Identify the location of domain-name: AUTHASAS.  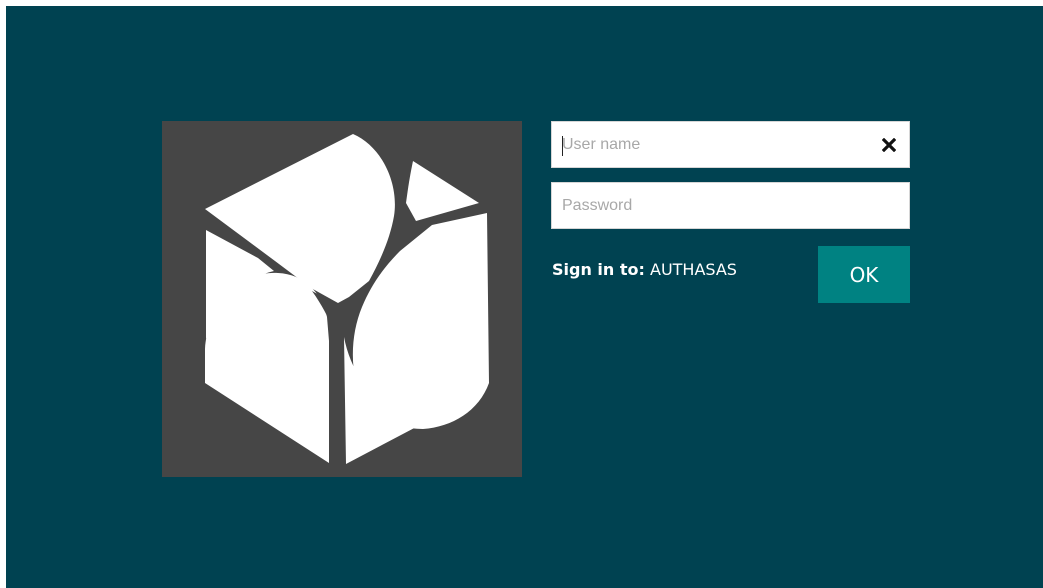
(693, 269).